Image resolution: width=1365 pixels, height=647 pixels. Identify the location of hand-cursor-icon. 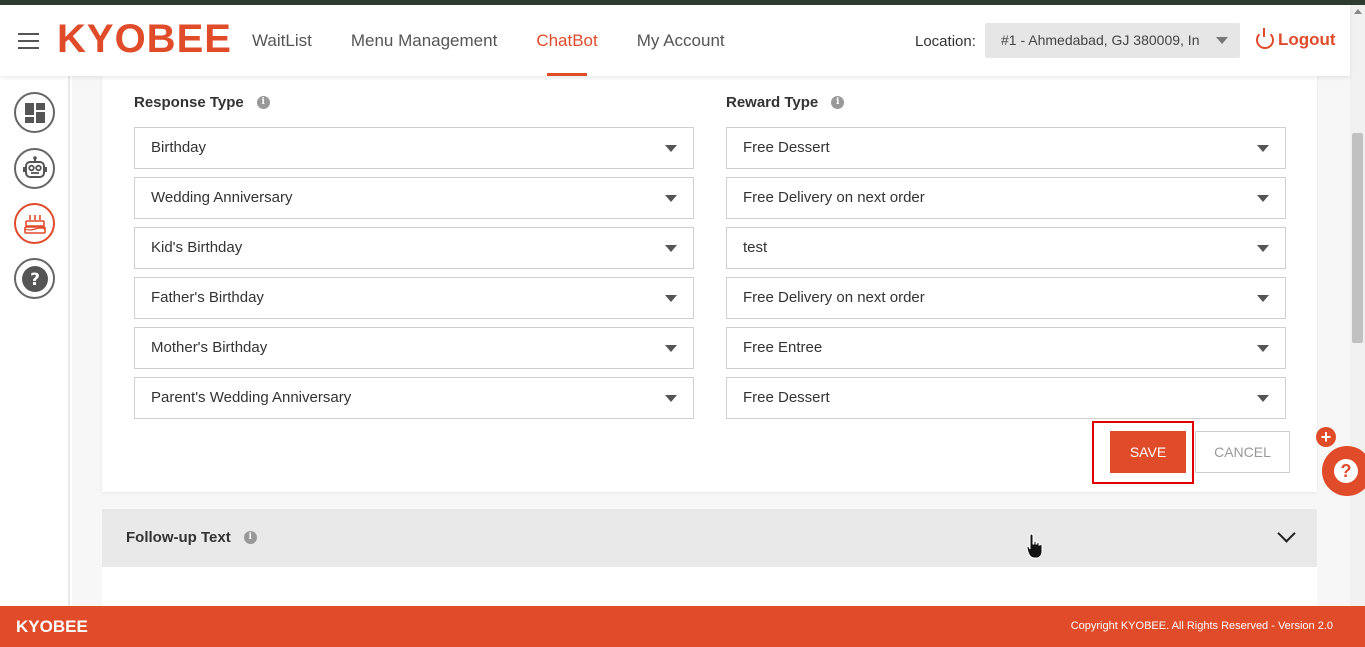
(1034, 546).